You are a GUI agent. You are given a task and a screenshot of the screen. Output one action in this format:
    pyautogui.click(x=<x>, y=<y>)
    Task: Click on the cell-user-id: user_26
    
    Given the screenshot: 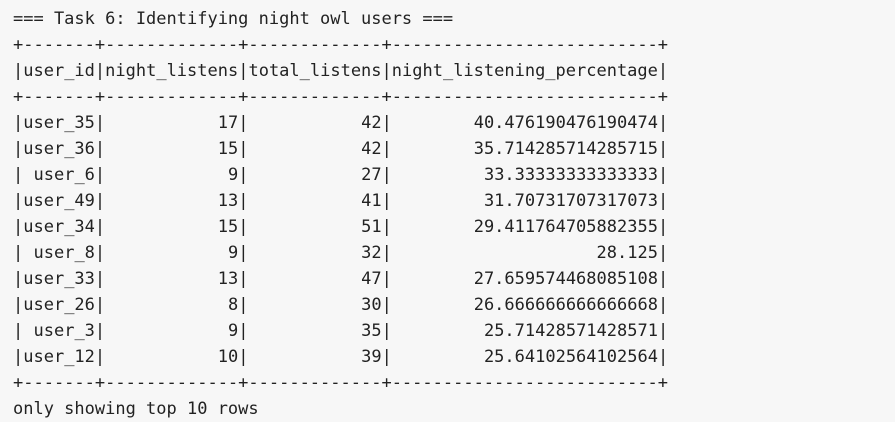 What is the action you would take?
    pyautogui.click(x=59, y=305)
    